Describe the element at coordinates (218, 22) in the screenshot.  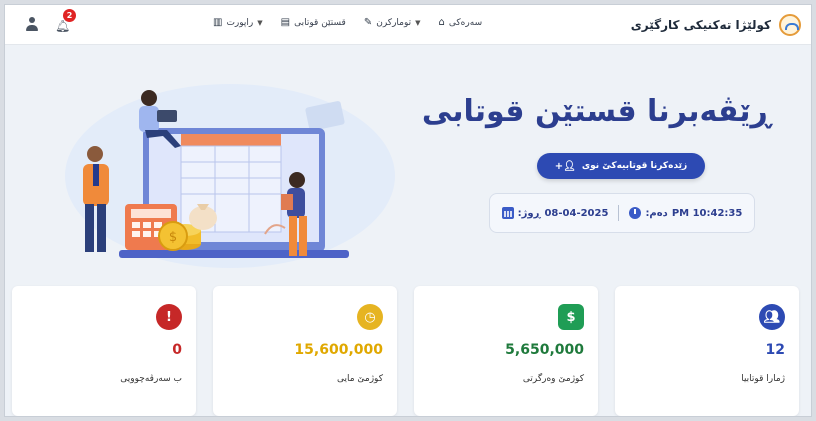
I see `bar-chart-icon: ▥` at that location.